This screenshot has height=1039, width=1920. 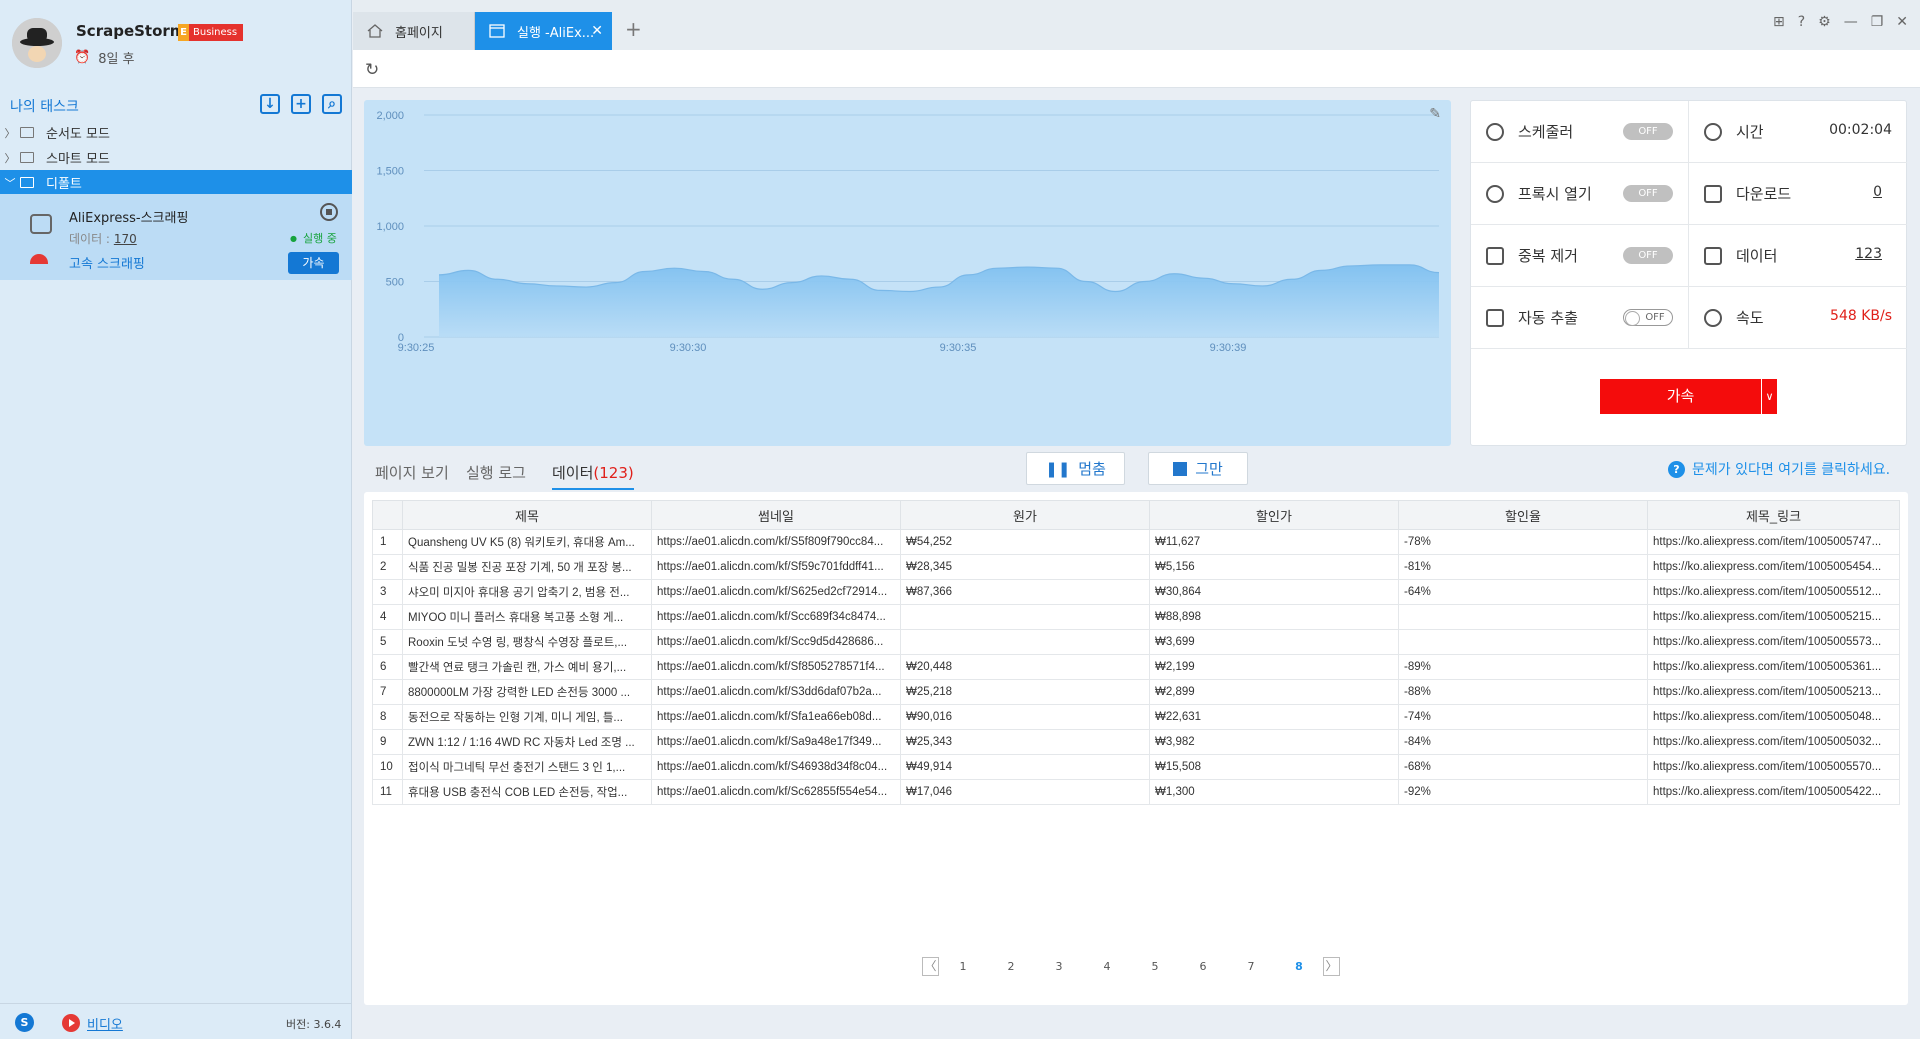 What do you see at coordinates (1299, 966) in the screenshot?
I see `page-number: 8` at bounding box center [1299, 966].